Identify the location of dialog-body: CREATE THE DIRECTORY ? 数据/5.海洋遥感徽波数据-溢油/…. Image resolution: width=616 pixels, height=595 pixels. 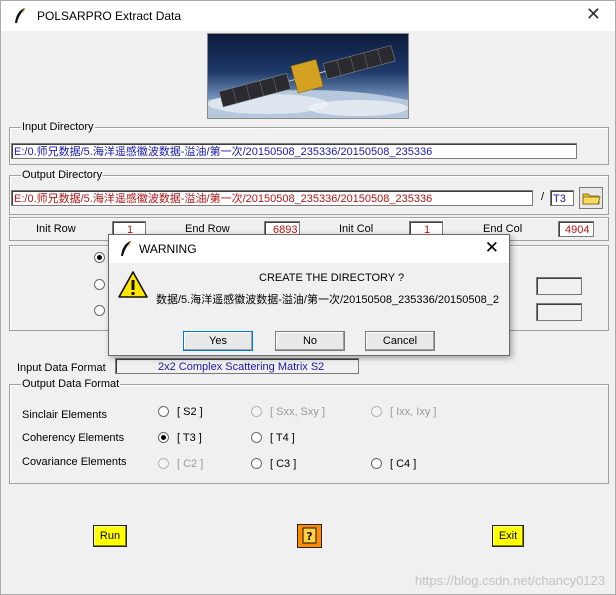
(309, 309).